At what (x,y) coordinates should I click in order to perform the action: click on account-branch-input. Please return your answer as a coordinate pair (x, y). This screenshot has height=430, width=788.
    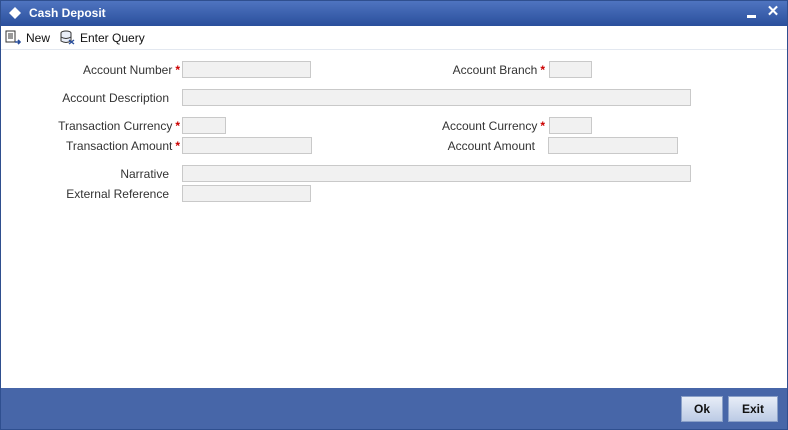
    Looking at the image, I should click on (570, 69).